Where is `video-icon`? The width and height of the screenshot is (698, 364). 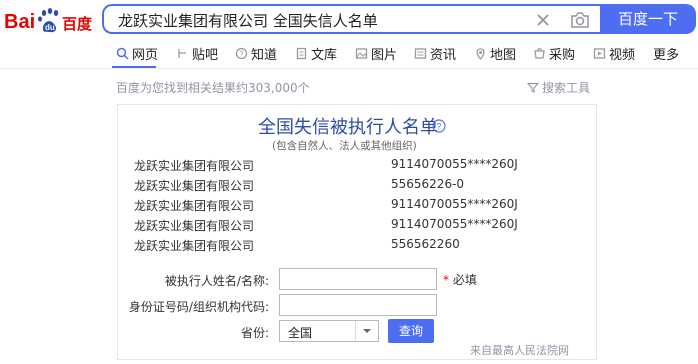
video-icon is located at coordinates (599, 53).